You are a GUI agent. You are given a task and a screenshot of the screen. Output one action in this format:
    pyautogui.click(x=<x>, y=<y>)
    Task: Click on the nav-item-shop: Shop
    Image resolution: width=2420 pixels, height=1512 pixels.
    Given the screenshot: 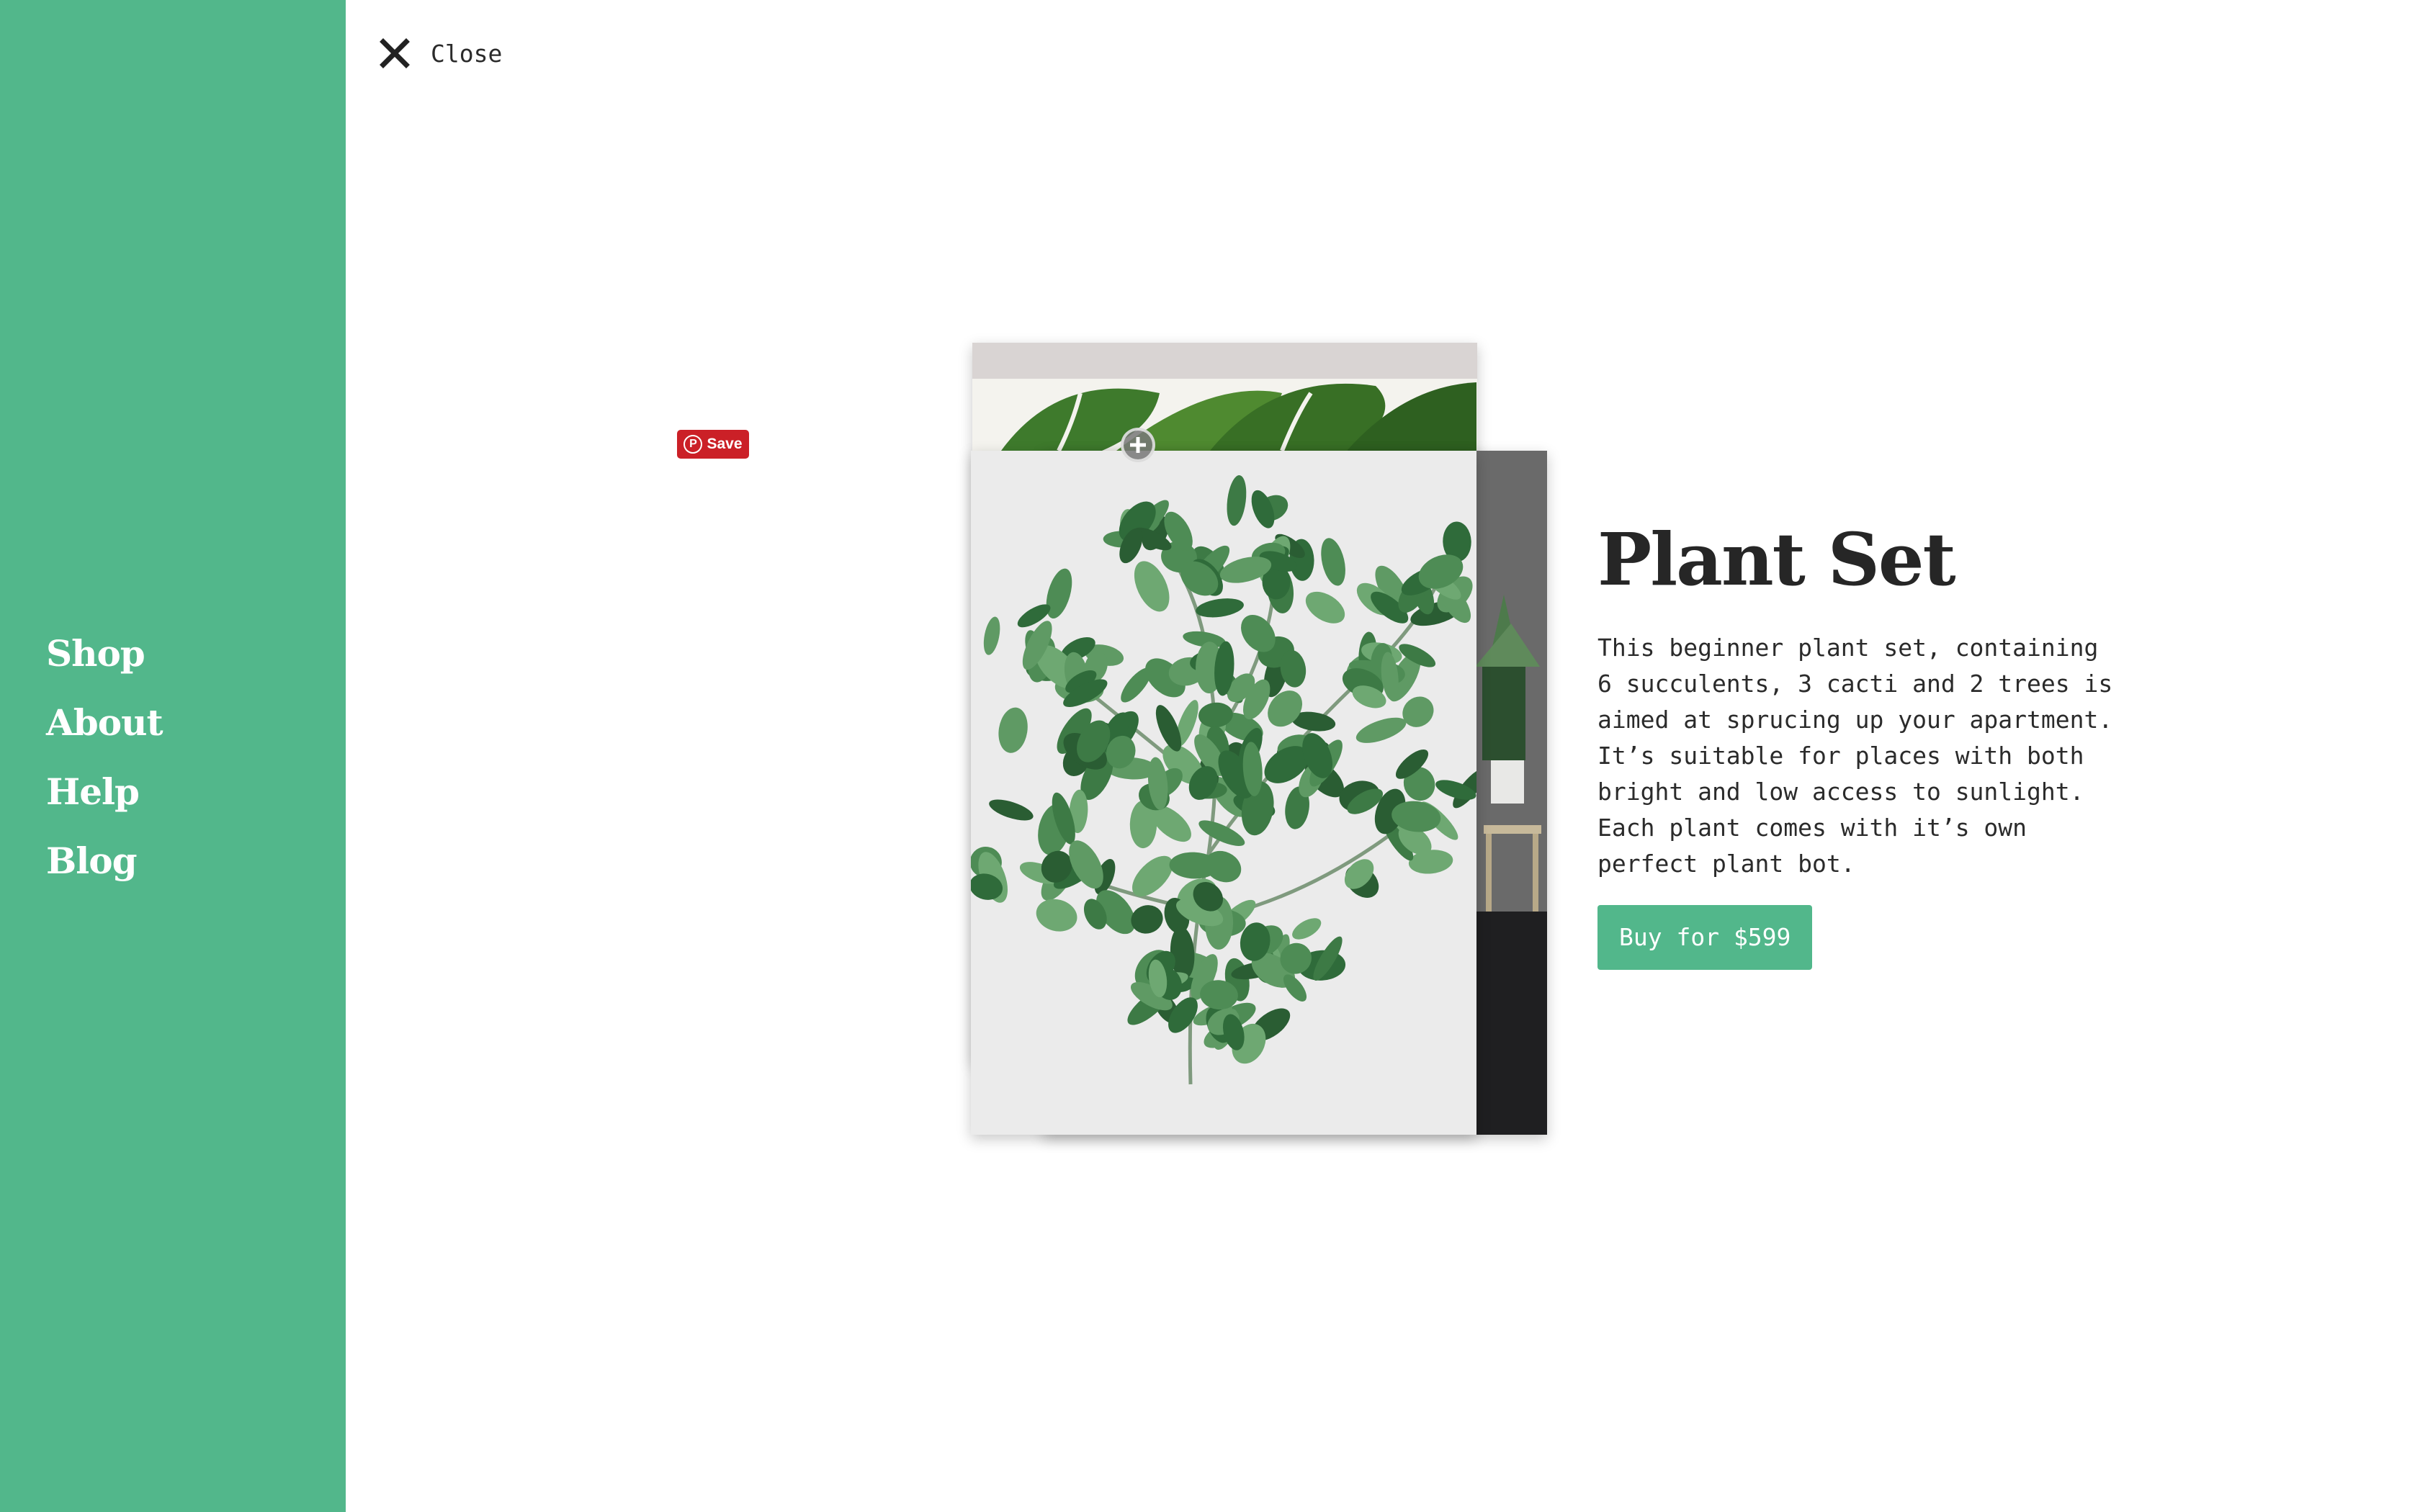 What is the action you would take?
    pyautogui.click(x=104, y=653)
    